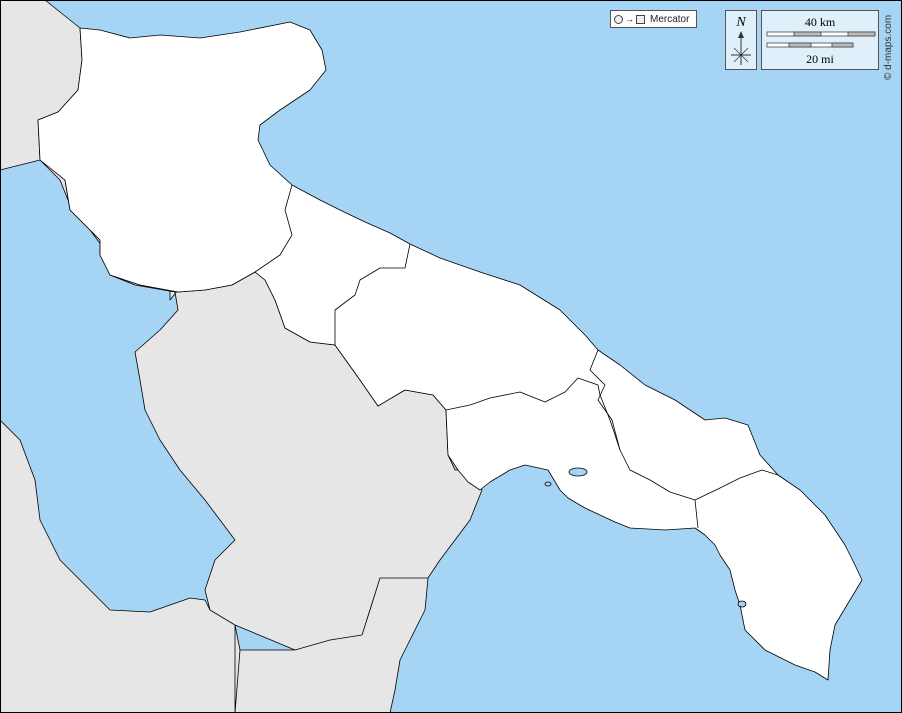  Describe the element at coordinates (741, 48) in the screenshot. I see `compass-rose-icon` at that location.